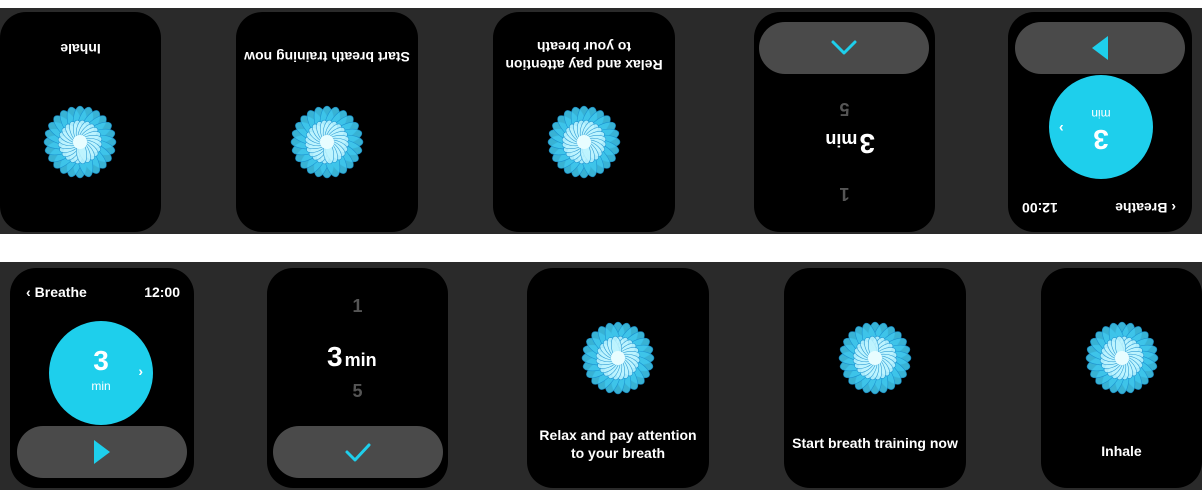 Image resolution: width=1202 pixels, height=490 pixels. I want to click on scroll-up-button, so click(844, 48).